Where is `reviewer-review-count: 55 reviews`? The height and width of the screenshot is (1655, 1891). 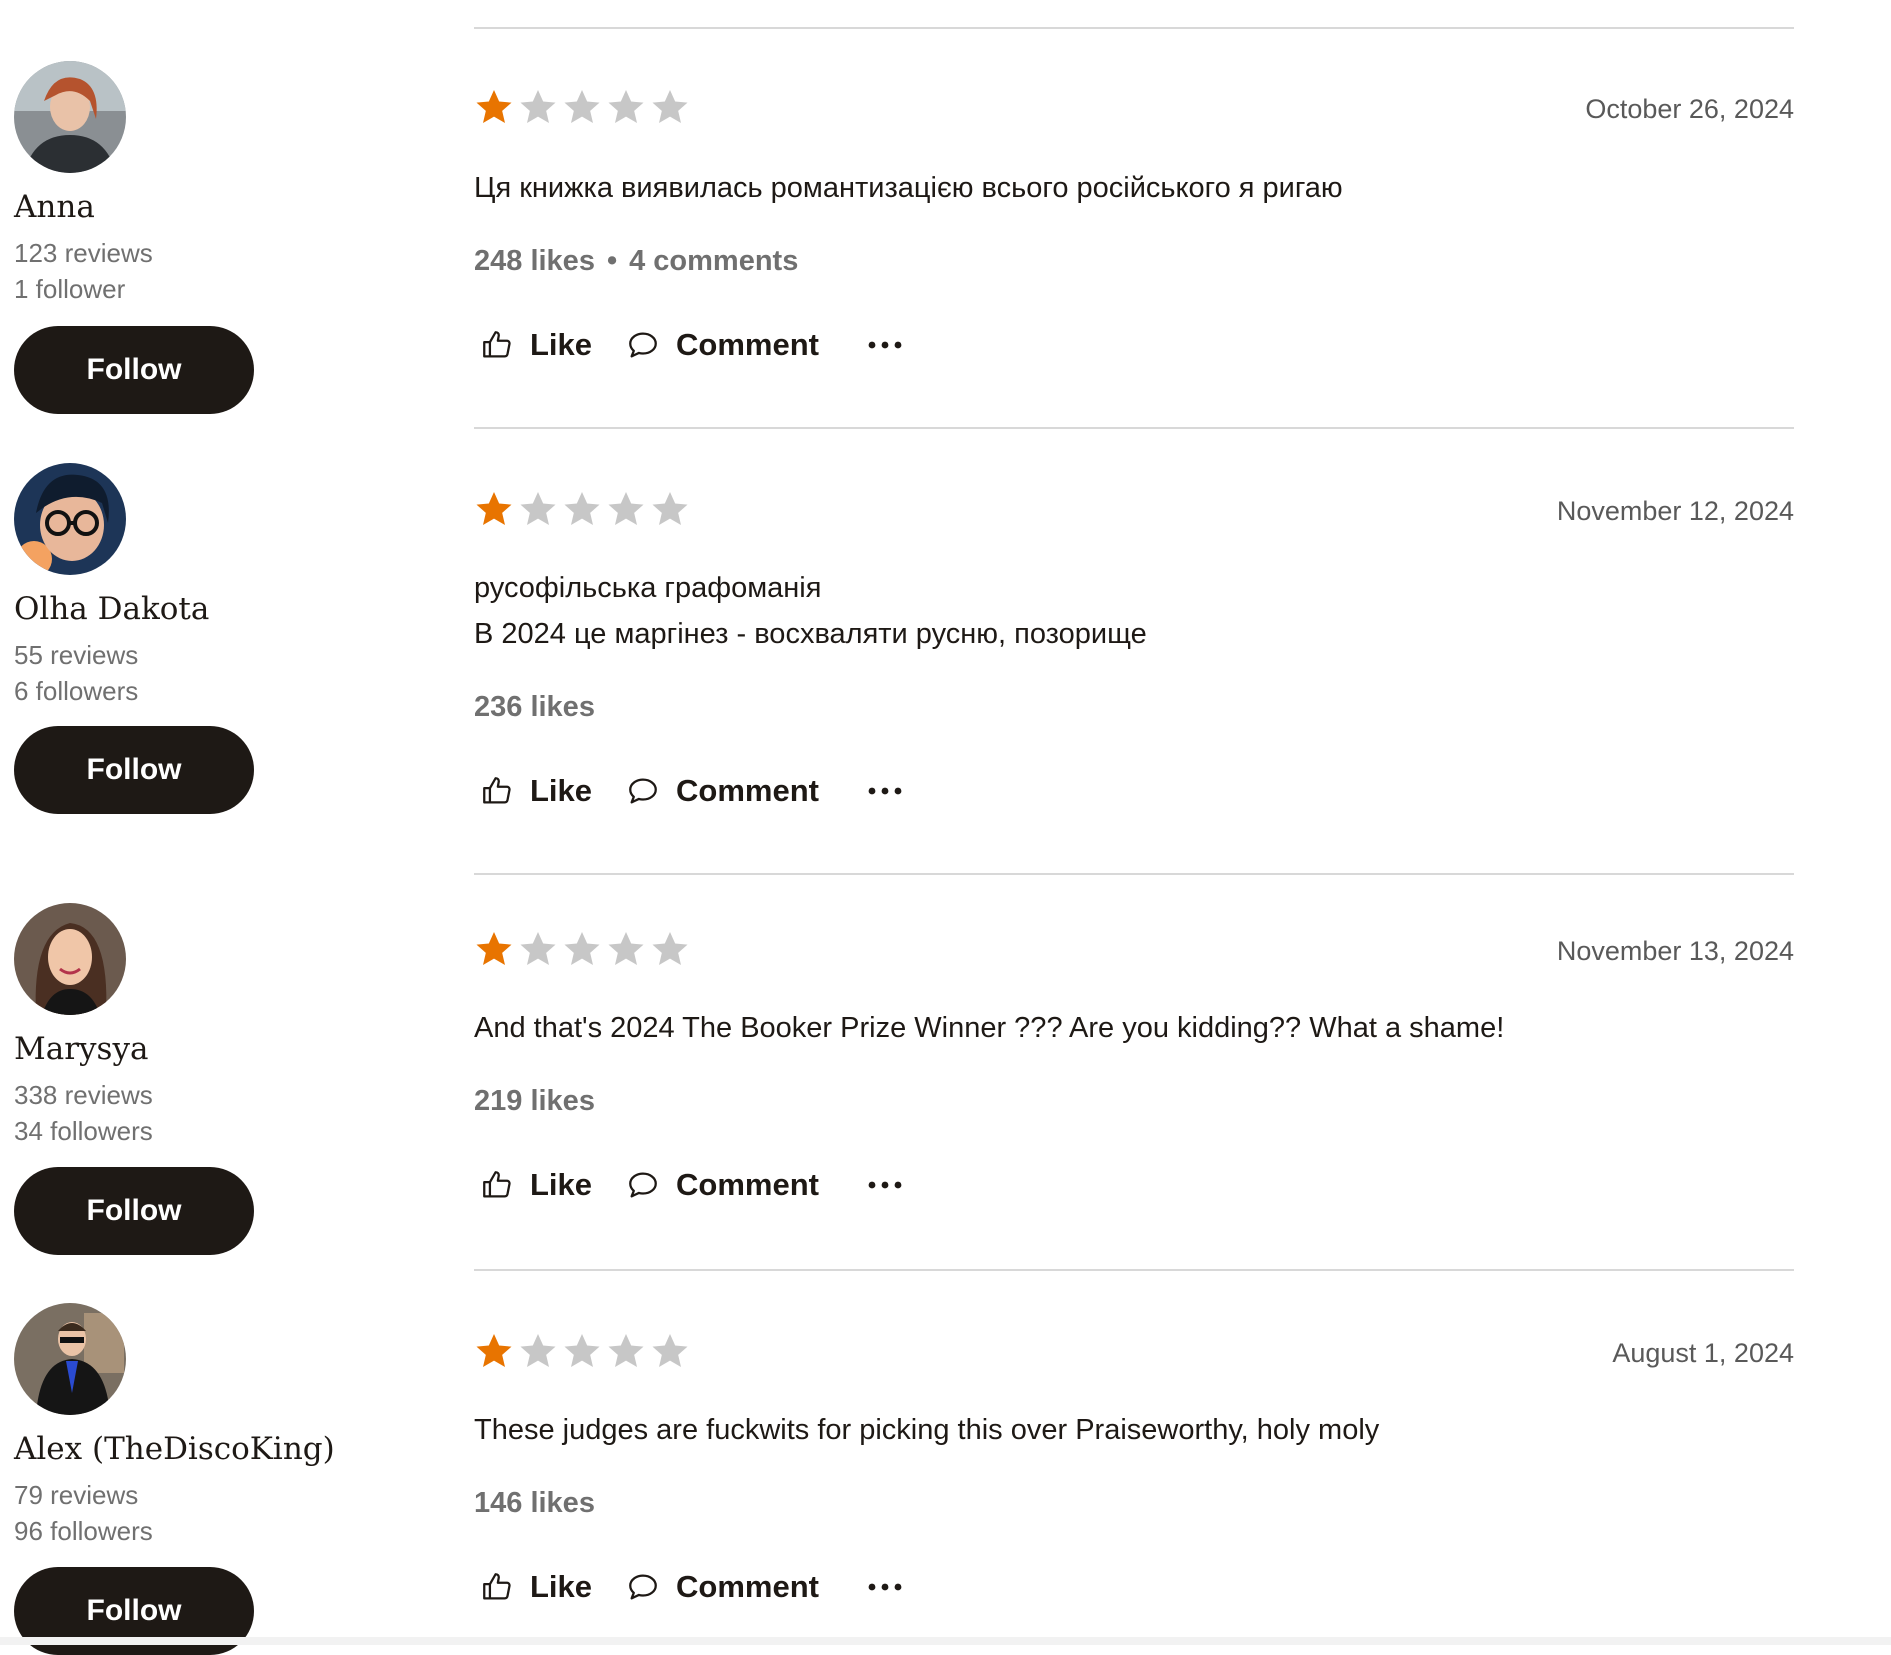
reviewer-review-count: 55 reviews is located at coordinates (76, 655).